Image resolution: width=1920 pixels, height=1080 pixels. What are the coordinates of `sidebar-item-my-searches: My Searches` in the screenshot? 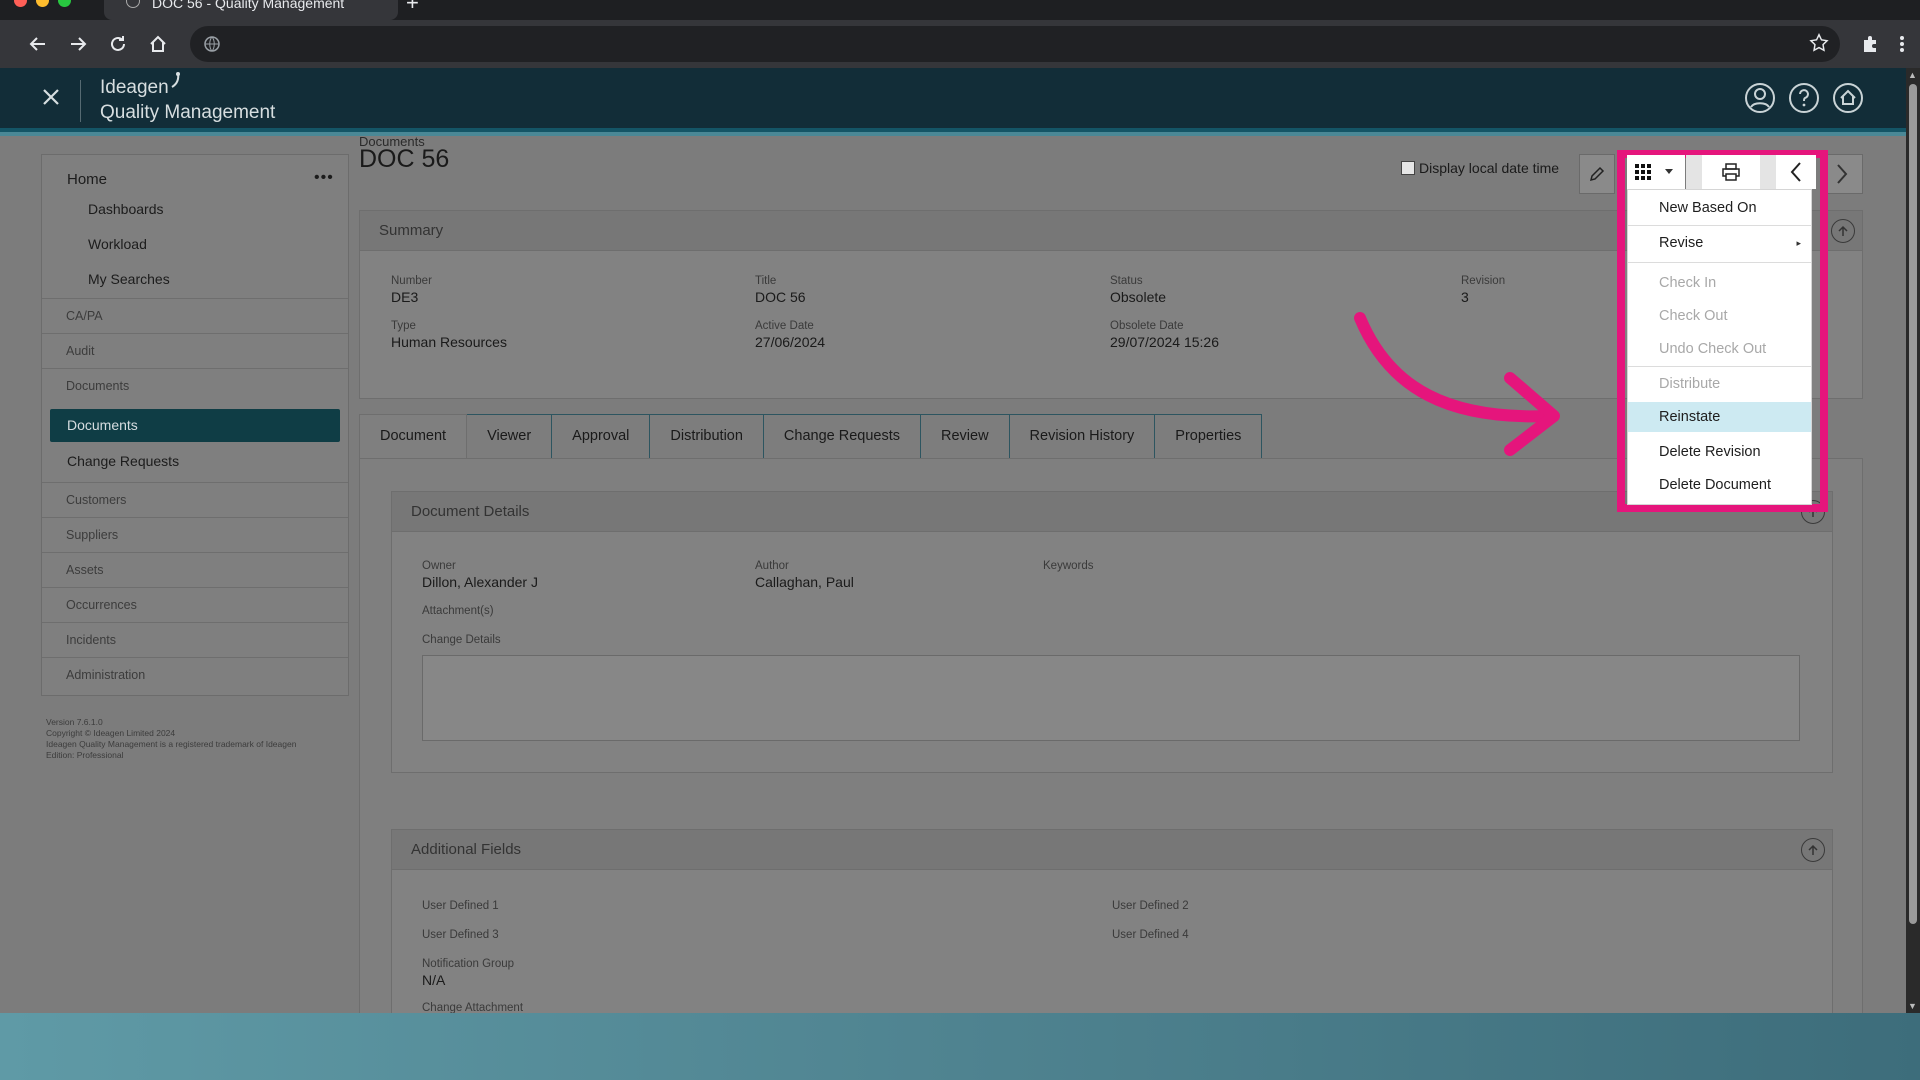 It's located at (129, 279).